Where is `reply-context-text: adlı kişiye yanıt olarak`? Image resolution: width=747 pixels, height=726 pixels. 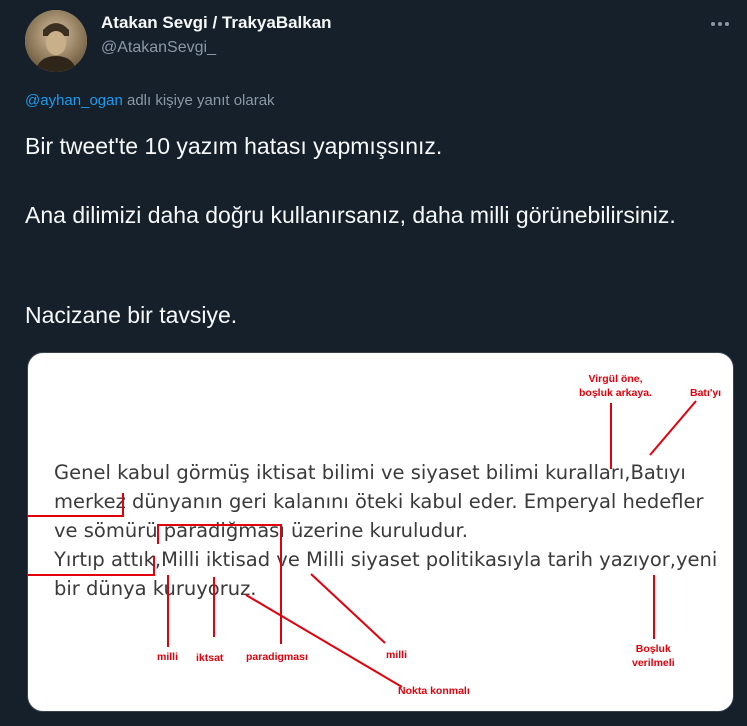 reply-context-text: adlı kişiye yanıt olarak is located at coordinates (198, 100).